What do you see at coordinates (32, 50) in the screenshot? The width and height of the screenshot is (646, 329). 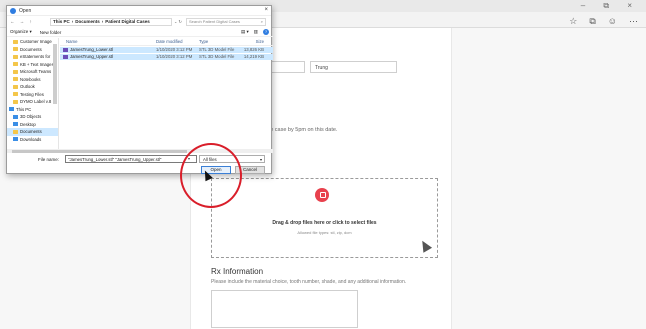 I see `nav-item: Documents` at bounding box center [32, 50].